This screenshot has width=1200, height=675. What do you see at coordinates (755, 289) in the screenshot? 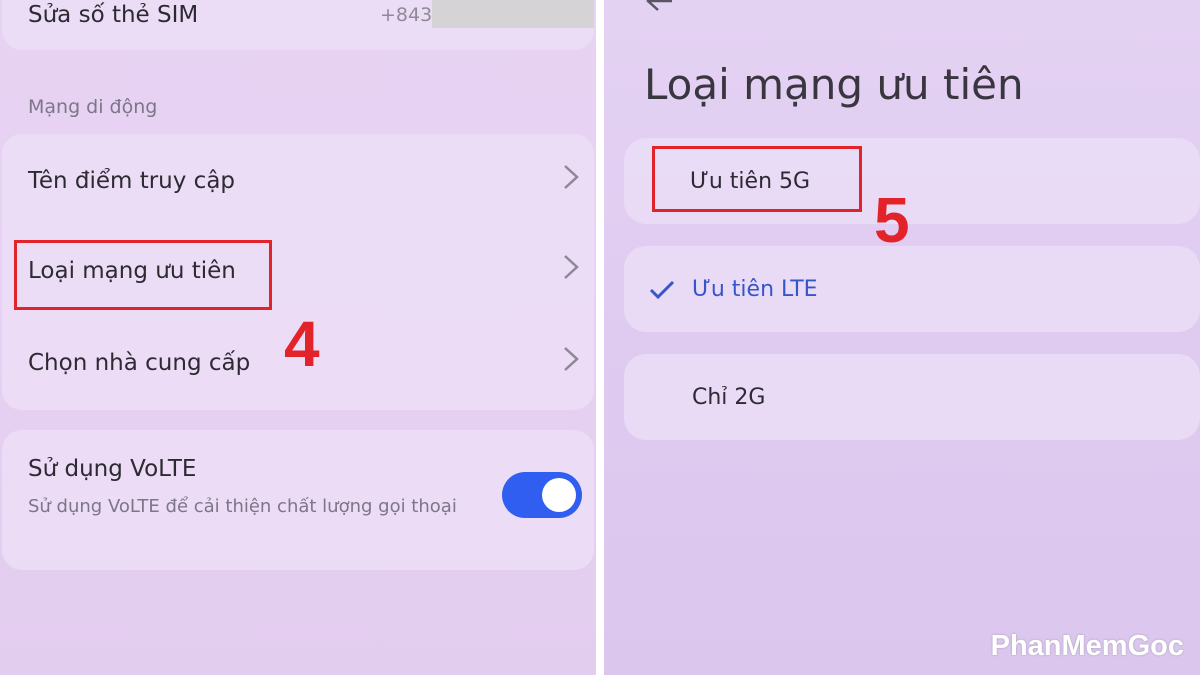
I see `option-prefer-lte: Ưu tiên LTE` at bounding box center [755, 289].